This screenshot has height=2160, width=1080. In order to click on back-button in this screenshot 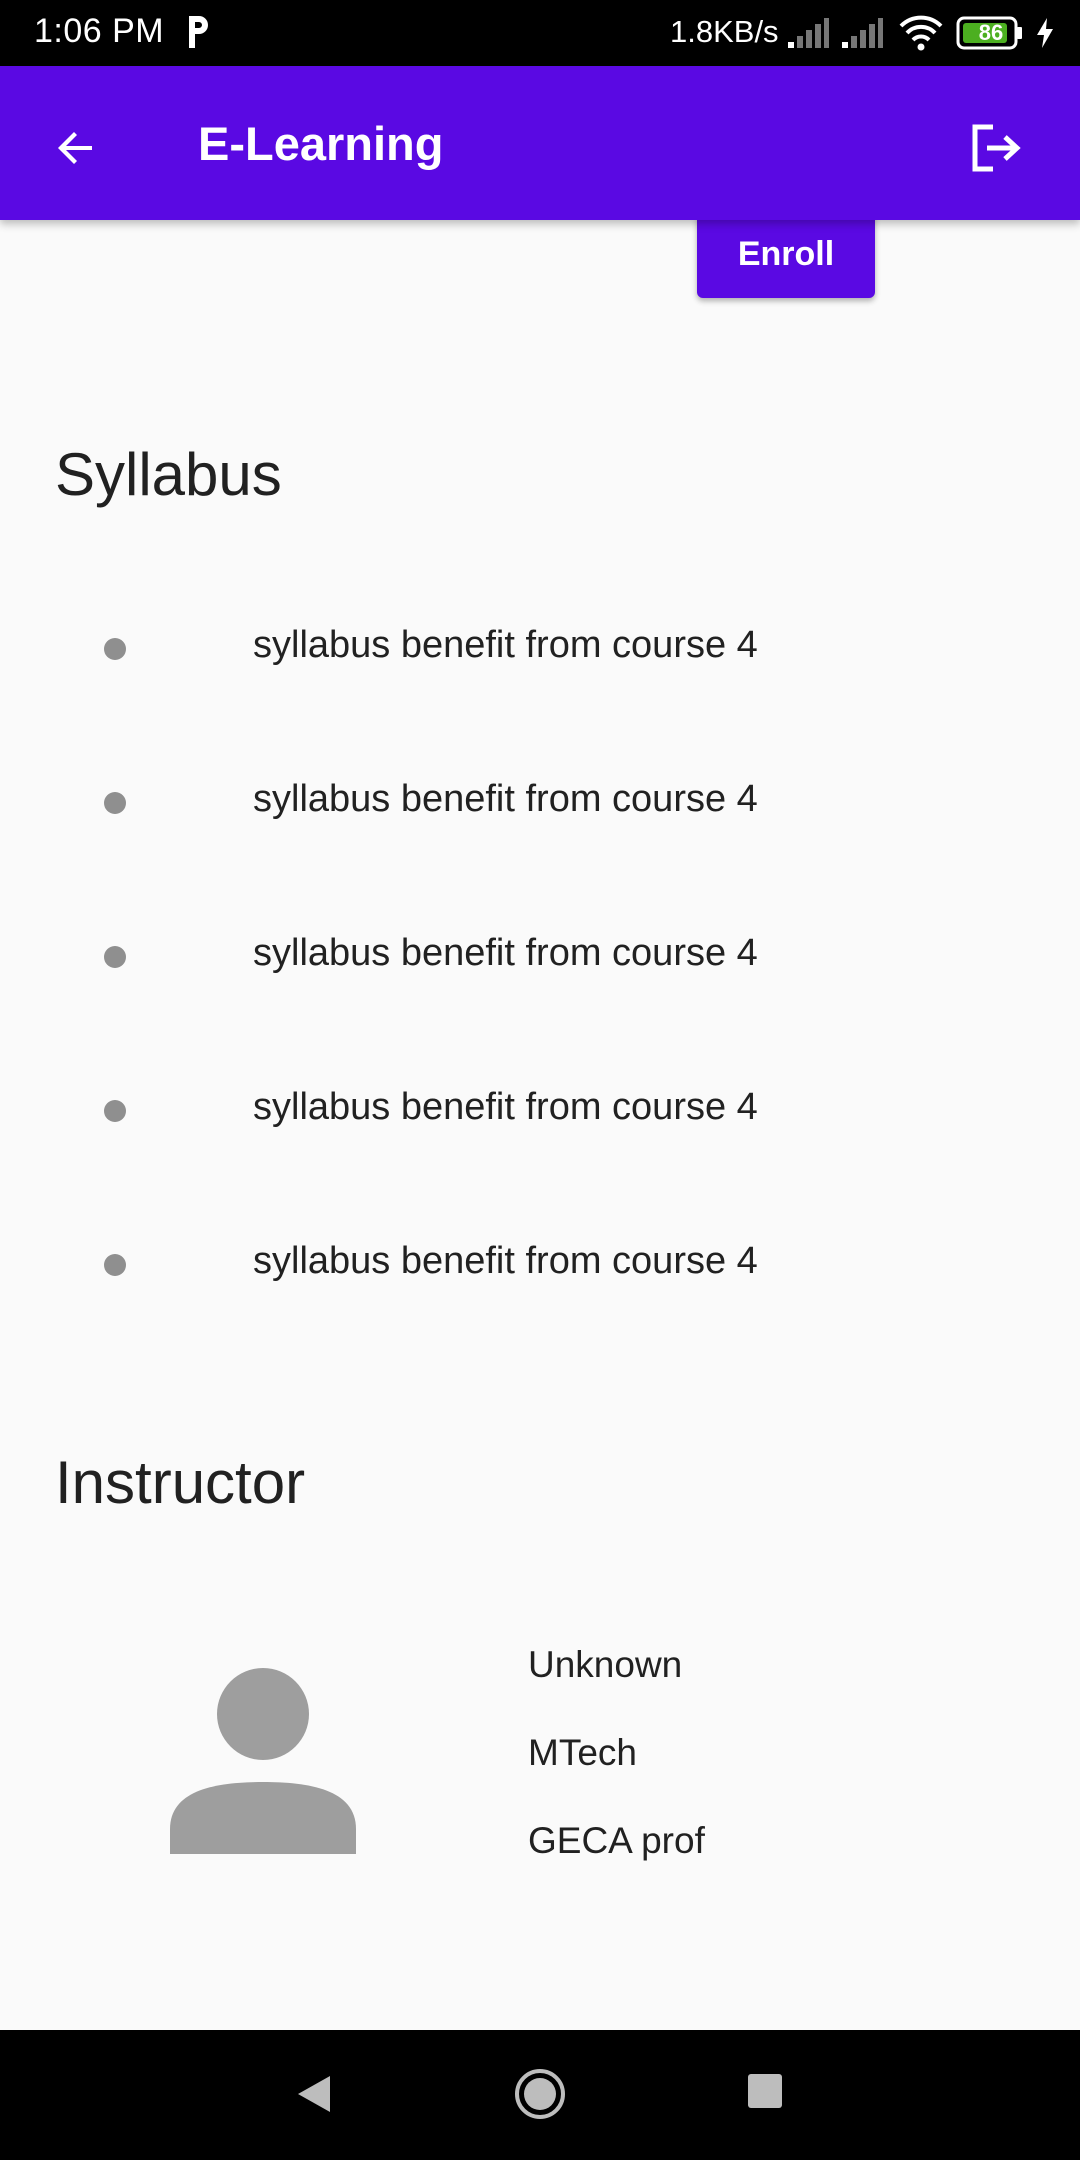, I will do `click(76, 148)`.